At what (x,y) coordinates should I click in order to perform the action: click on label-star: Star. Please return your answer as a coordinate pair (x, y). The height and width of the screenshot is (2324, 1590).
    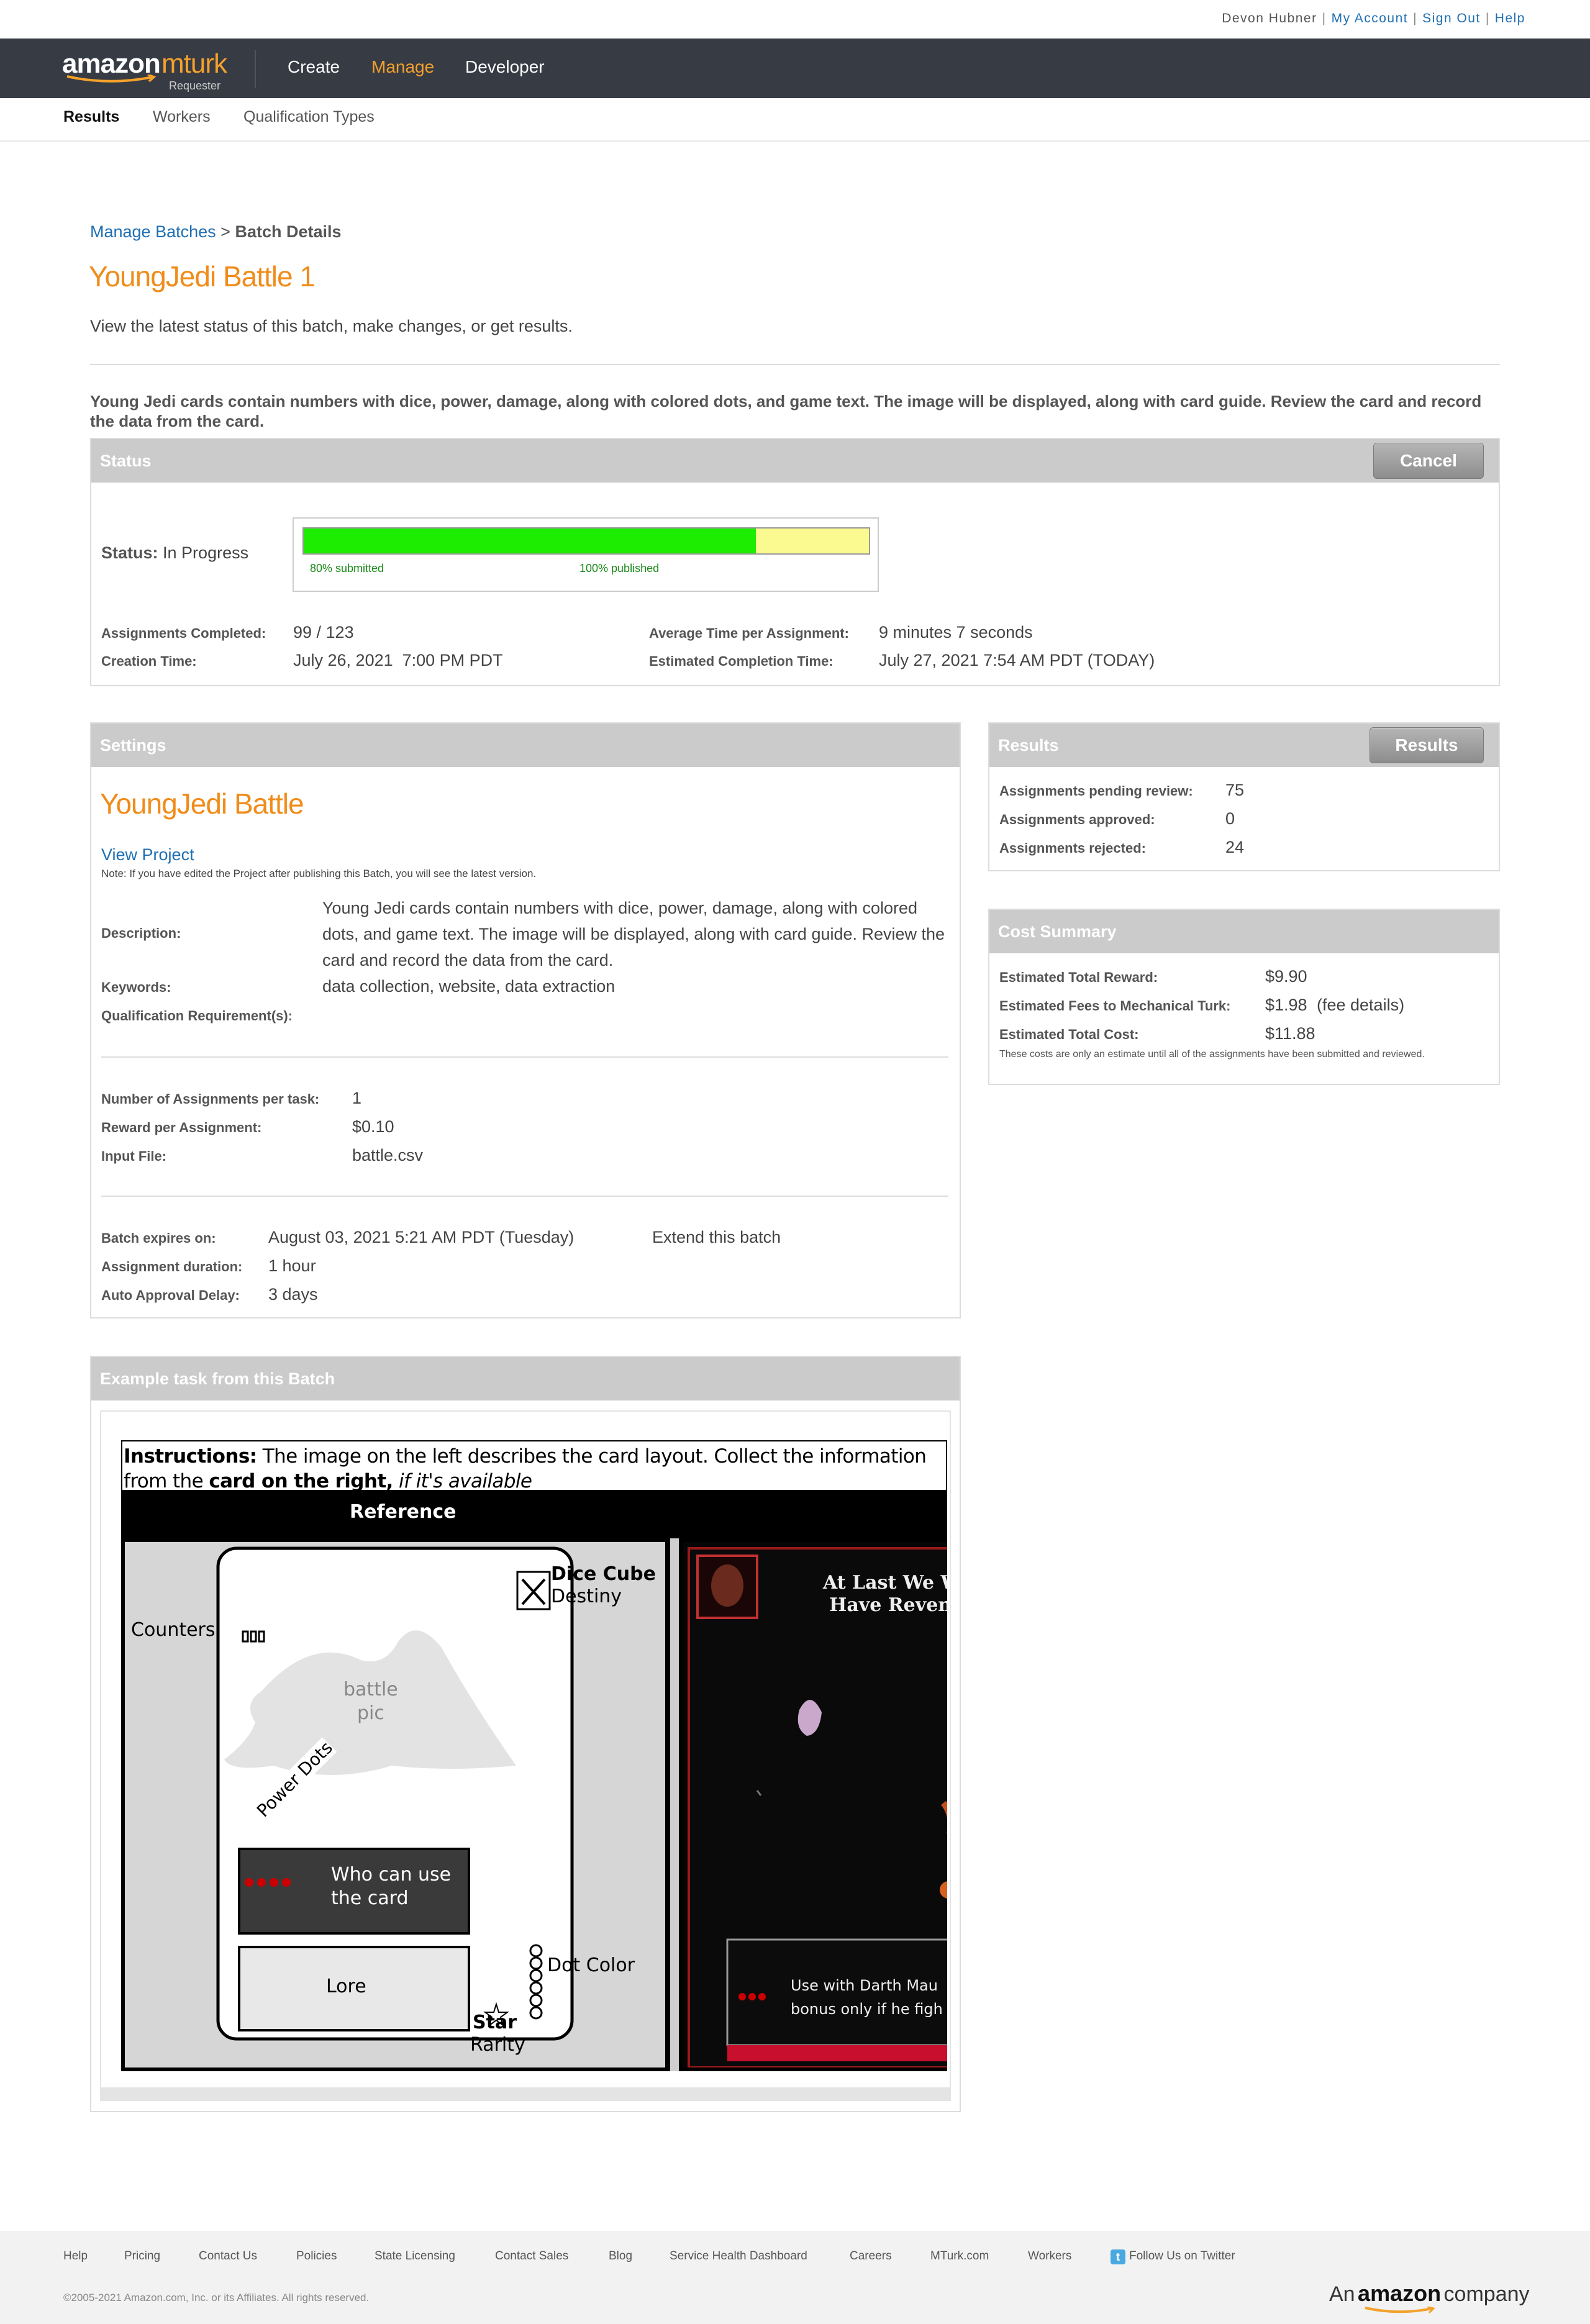
    Looking at the image, I should click on (495, 2023).